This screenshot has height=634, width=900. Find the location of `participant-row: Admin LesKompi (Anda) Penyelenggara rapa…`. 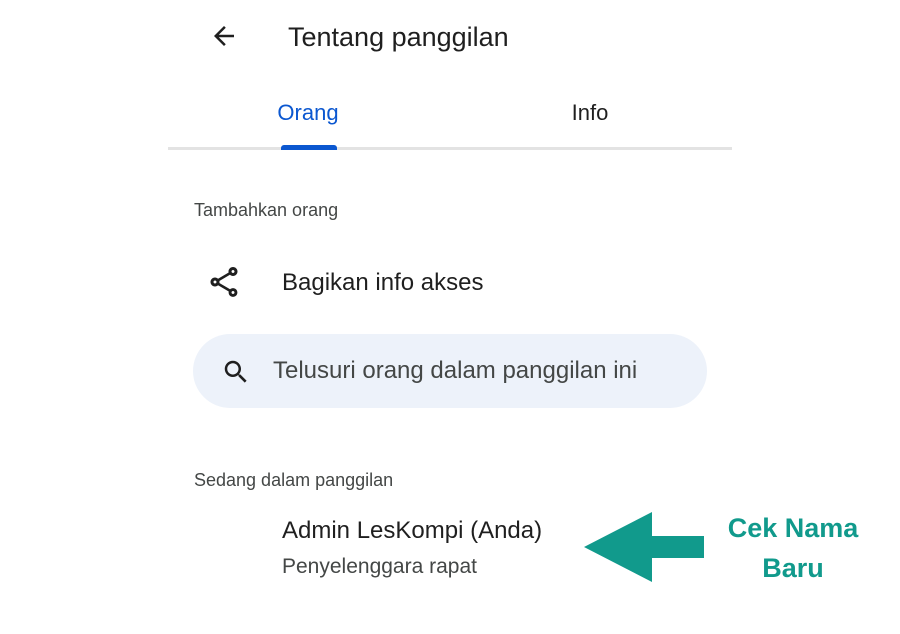

participant-row: Admin LesKompi (Anda) Penyelenggara rapa… is located at coordinates (432, 551).